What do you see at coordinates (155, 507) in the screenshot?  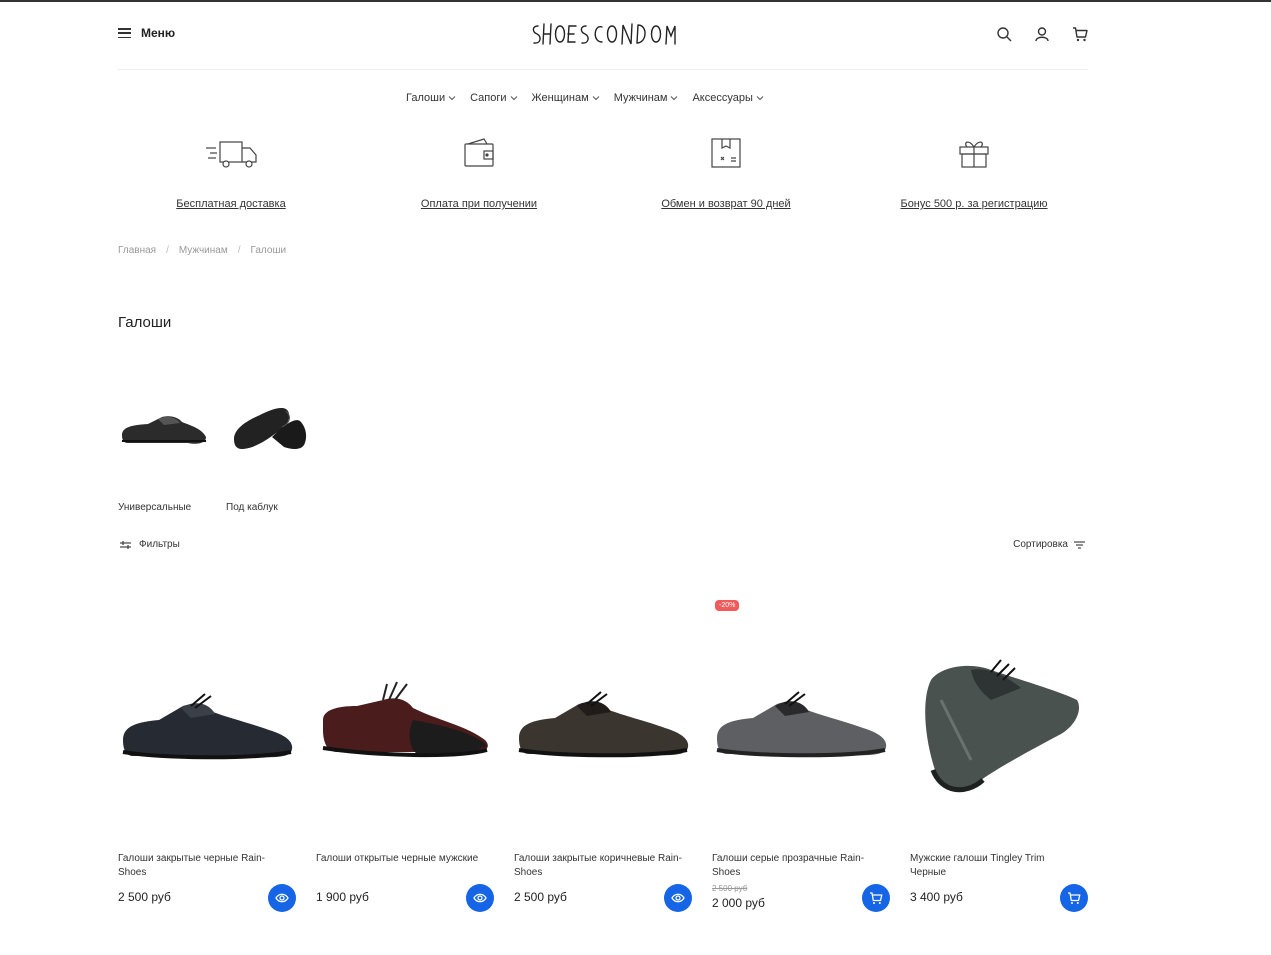 I see `subcategory-label: Универсальные` at bounding box center [155, 507].